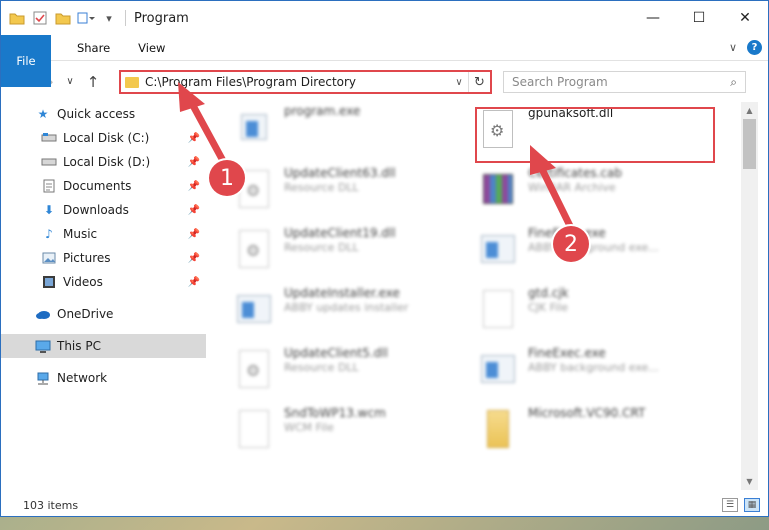  What do you see at coordinates (79, 346) in the screenshot?
I see `sidebar-item-label: This PC` at bounding box center [79, 346].